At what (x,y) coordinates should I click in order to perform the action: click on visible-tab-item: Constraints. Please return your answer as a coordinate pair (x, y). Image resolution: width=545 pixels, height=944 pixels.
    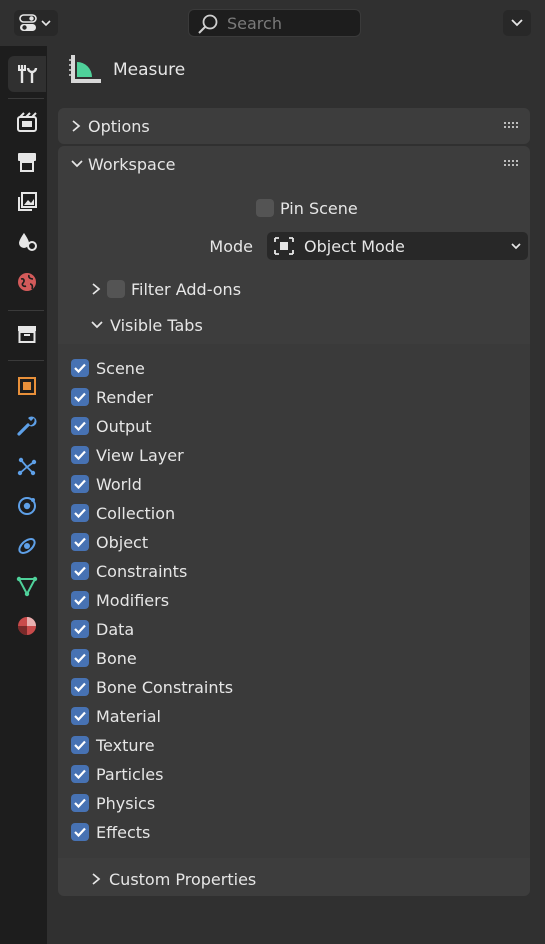
    Looking at the image, I should click on (129, 571).